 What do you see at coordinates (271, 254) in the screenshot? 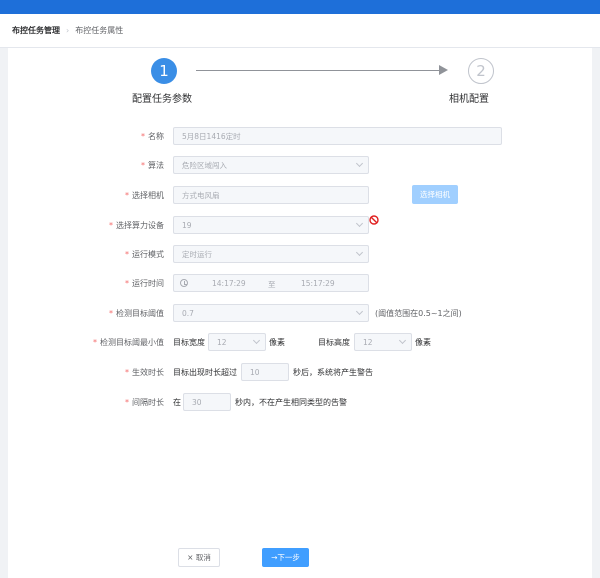
I see `mode-select: 定时运行` at bounding box center [271, 254].